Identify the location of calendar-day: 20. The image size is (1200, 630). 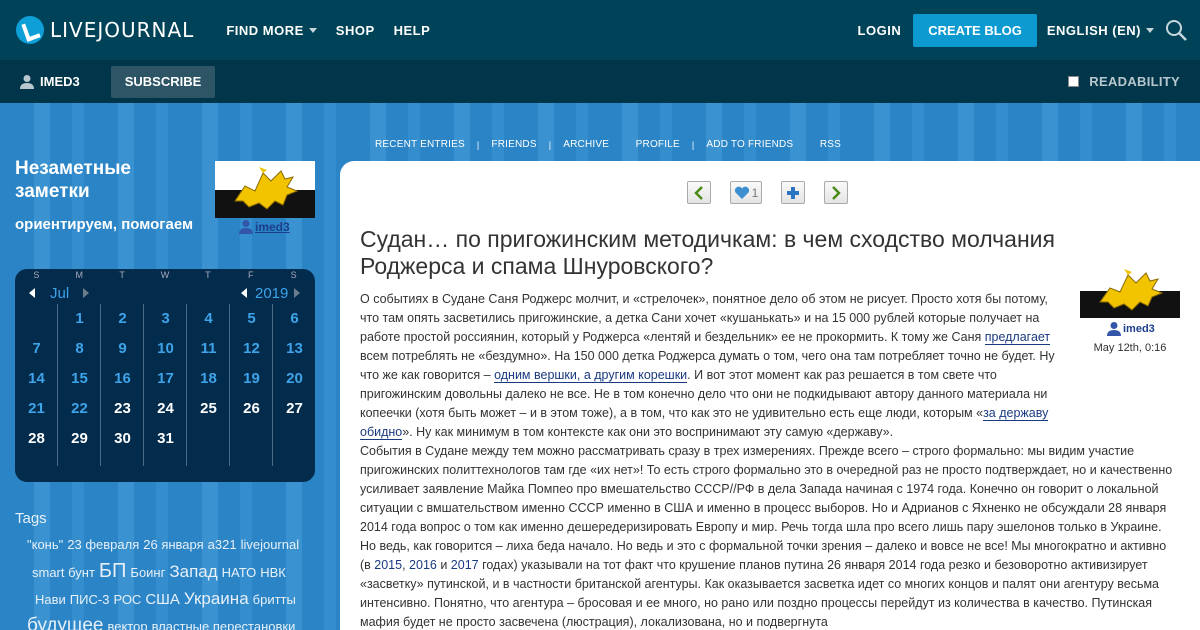
(294, 379).